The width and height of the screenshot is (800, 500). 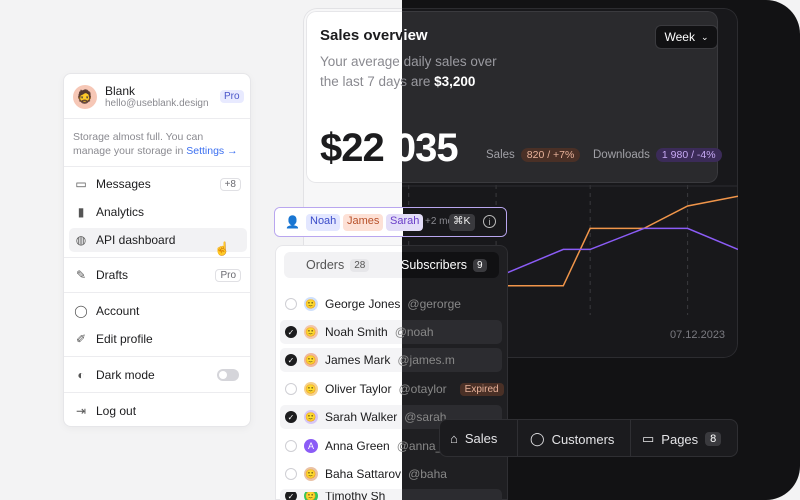 What do you see at coordinates (489, 221) in the screenshot?
I see `info-icon: i` at bounding box center [489, 221].